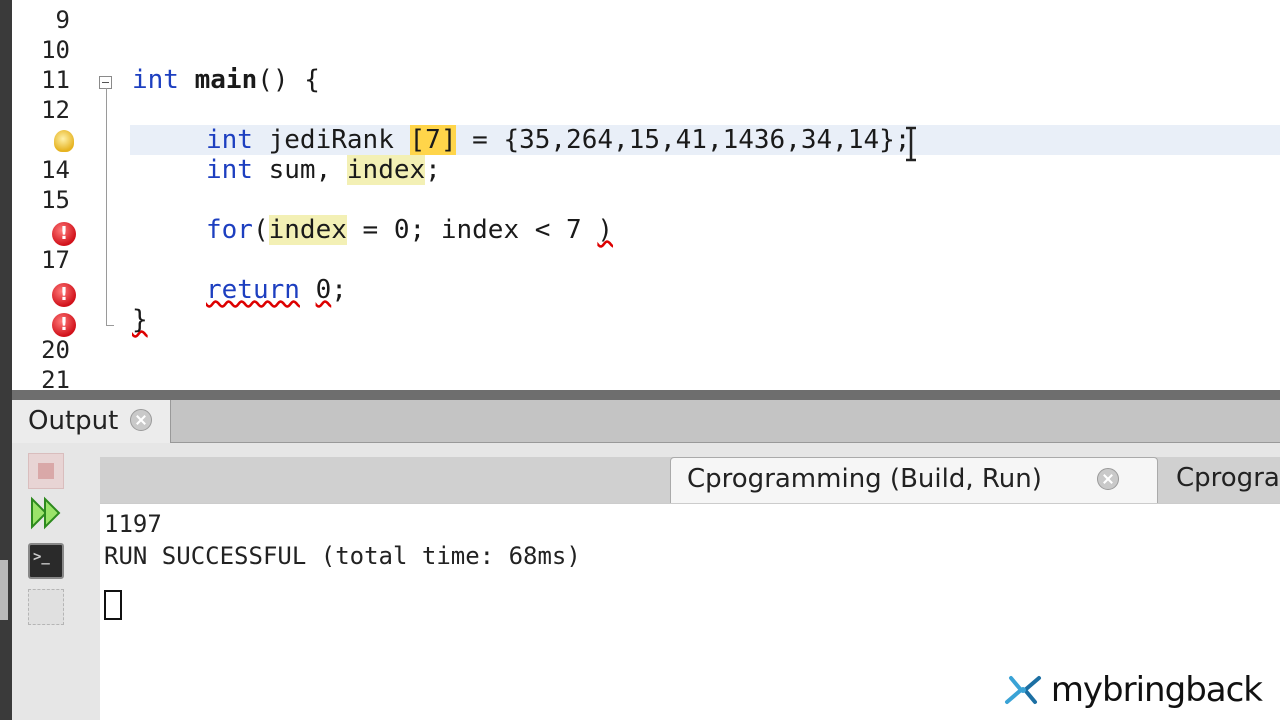 This screenshot has height=721, width=1280. I want to click on misc-tool-icon, so click(46, 607).